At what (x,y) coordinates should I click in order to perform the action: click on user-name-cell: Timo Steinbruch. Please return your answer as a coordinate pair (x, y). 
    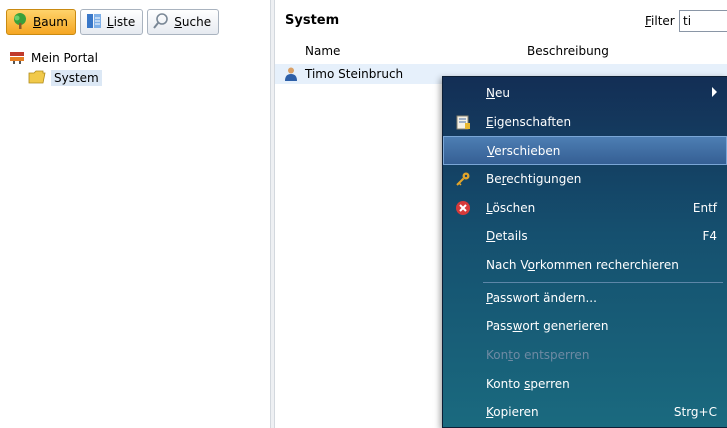
    Looking at the image, I should click on (354, 74).